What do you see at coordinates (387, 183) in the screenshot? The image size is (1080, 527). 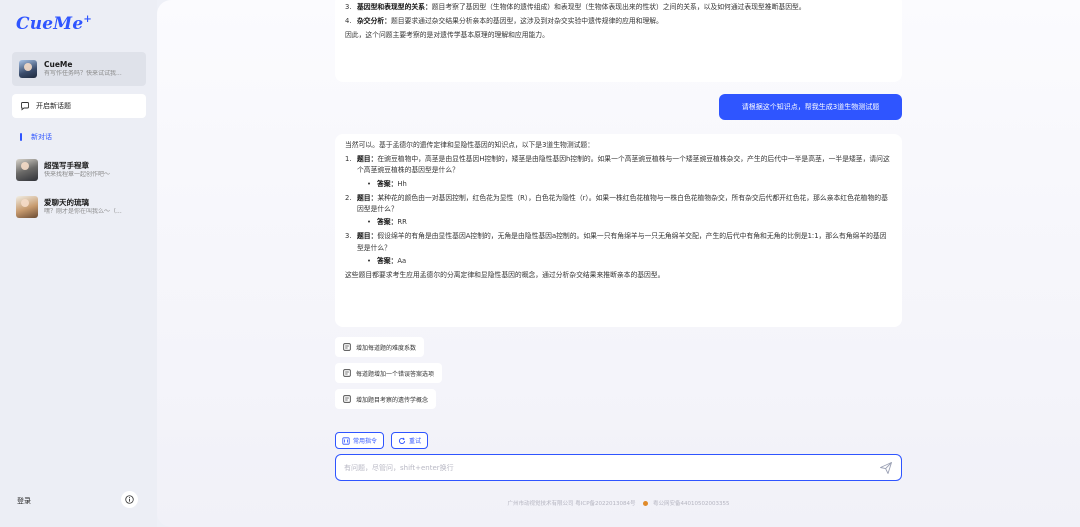 I see `answer-item: • 答案：Hh` at bounding box center [387, 183].